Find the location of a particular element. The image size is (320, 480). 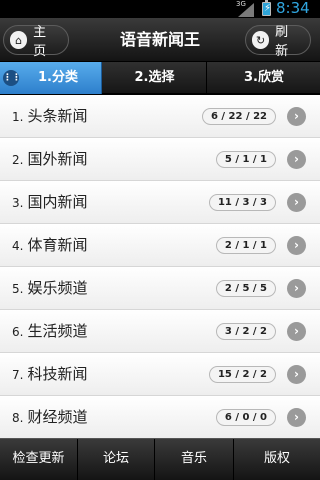

tab-category: ⋮⋮ 1.分类 is located at coordinates (51, 78).